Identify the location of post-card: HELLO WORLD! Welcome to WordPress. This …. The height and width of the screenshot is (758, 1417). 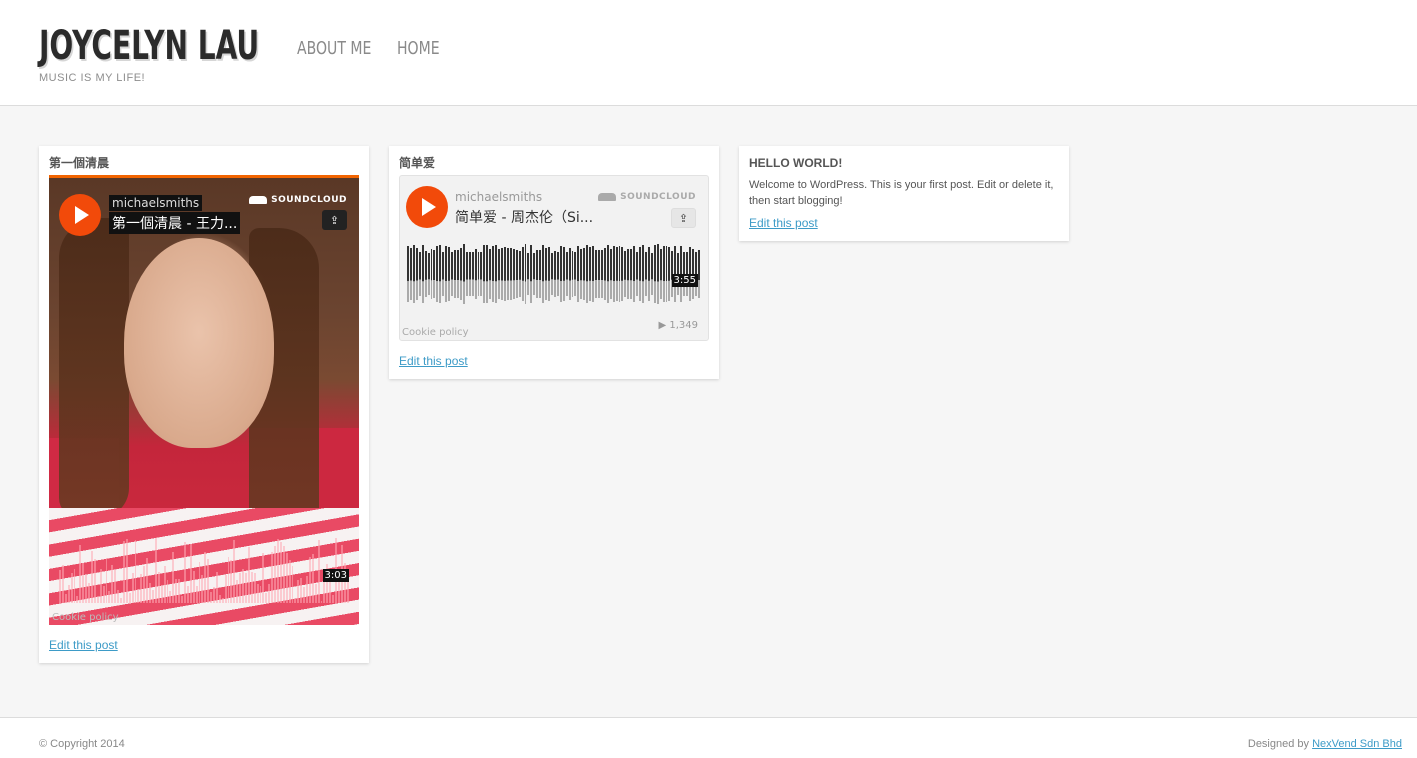
(904, 193).